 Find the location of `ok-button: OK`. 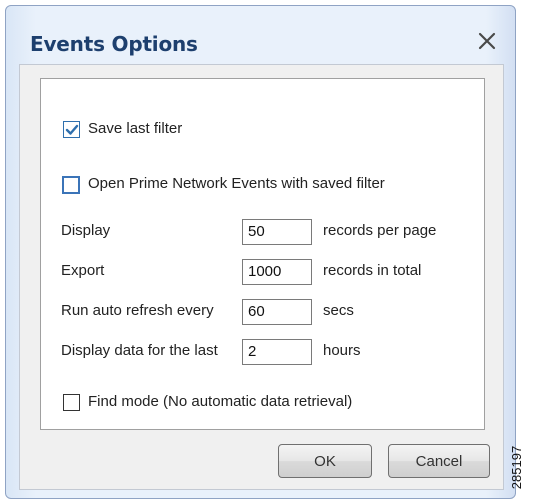

ok-button: OK is located at coordinates (325, 461).